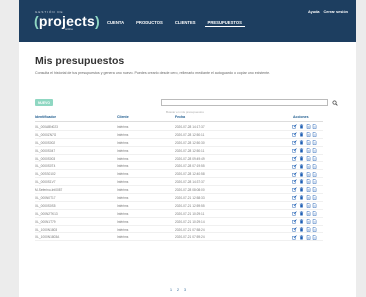 The width and height of the screenshot is (366, 297). I want to click on column-header-identificador: Identificador, so click(45, 117).